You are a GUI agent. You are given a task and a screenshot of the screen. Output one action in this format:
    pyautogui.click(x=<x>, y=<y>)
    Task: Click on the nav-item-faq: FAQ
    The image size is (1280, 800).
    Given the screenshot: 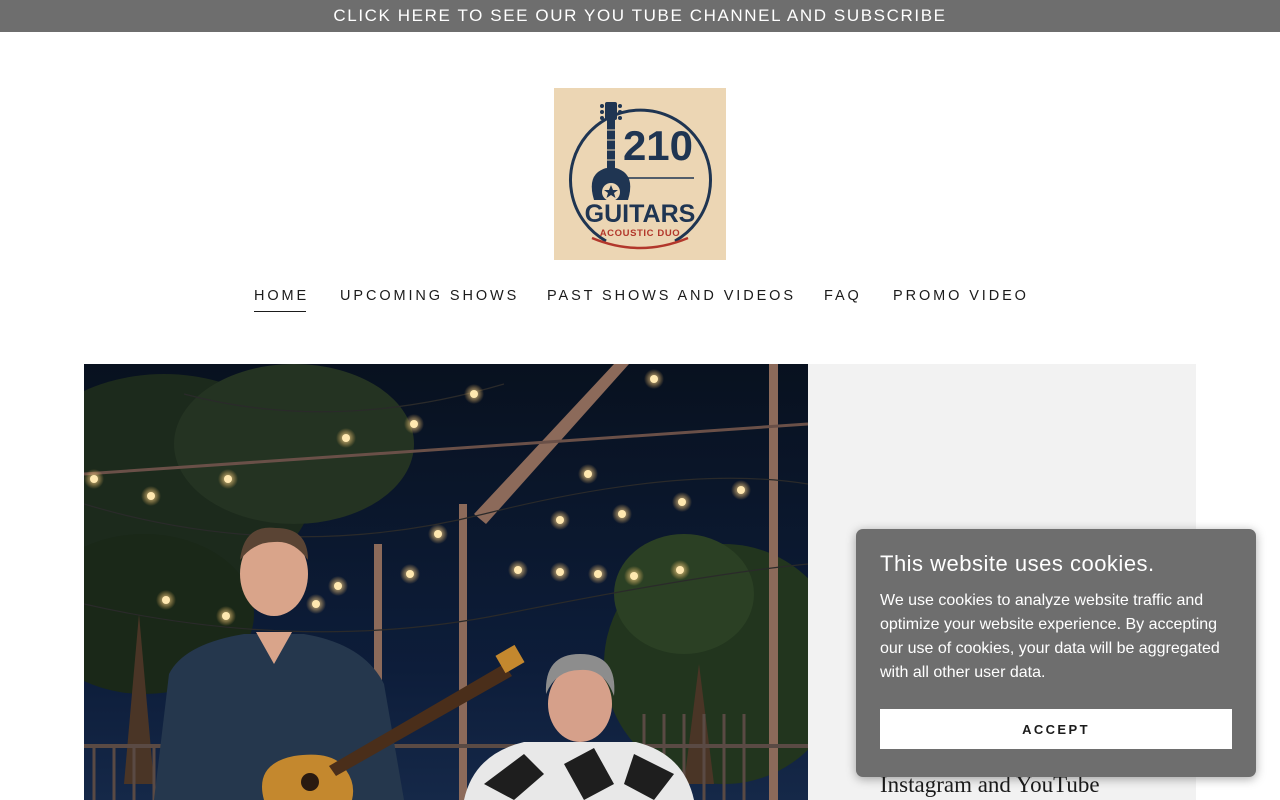 What is the action you would take?
    pyautogui.click(x=843, y=296)
    